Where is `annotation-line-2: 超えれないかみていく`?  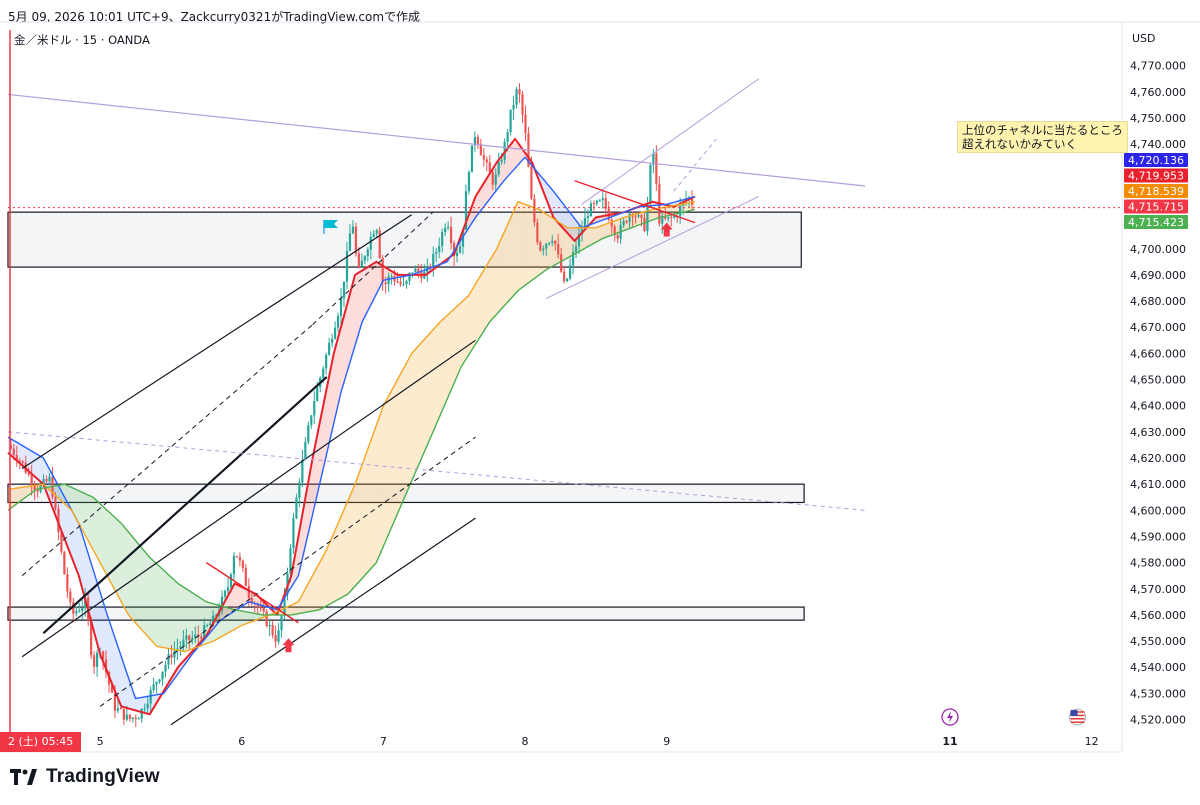 annotation-line-2: 超えれないかみていく is located at coordinates (1019, 144).